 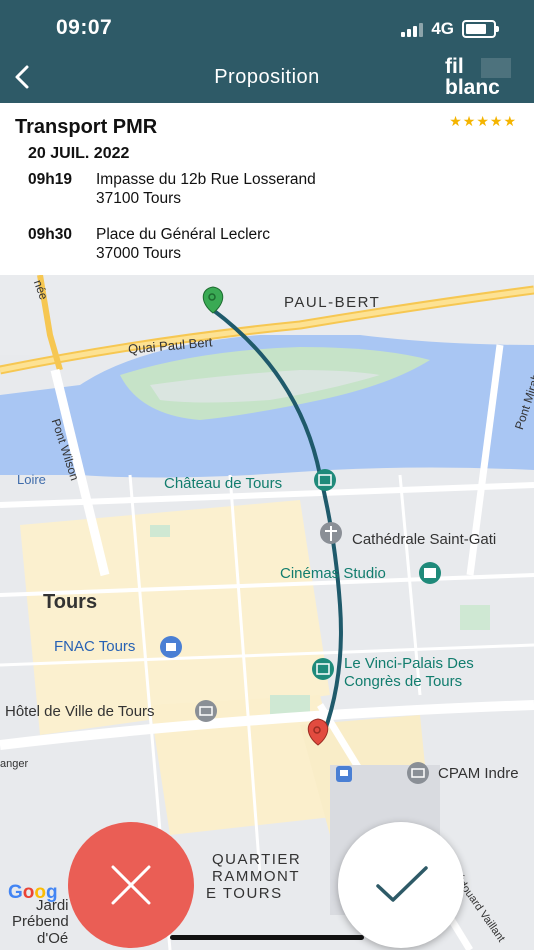 What do you see at coordinates (331, 533) in the screenshot?
I see `church-icon` at bounding box center [331, 533].